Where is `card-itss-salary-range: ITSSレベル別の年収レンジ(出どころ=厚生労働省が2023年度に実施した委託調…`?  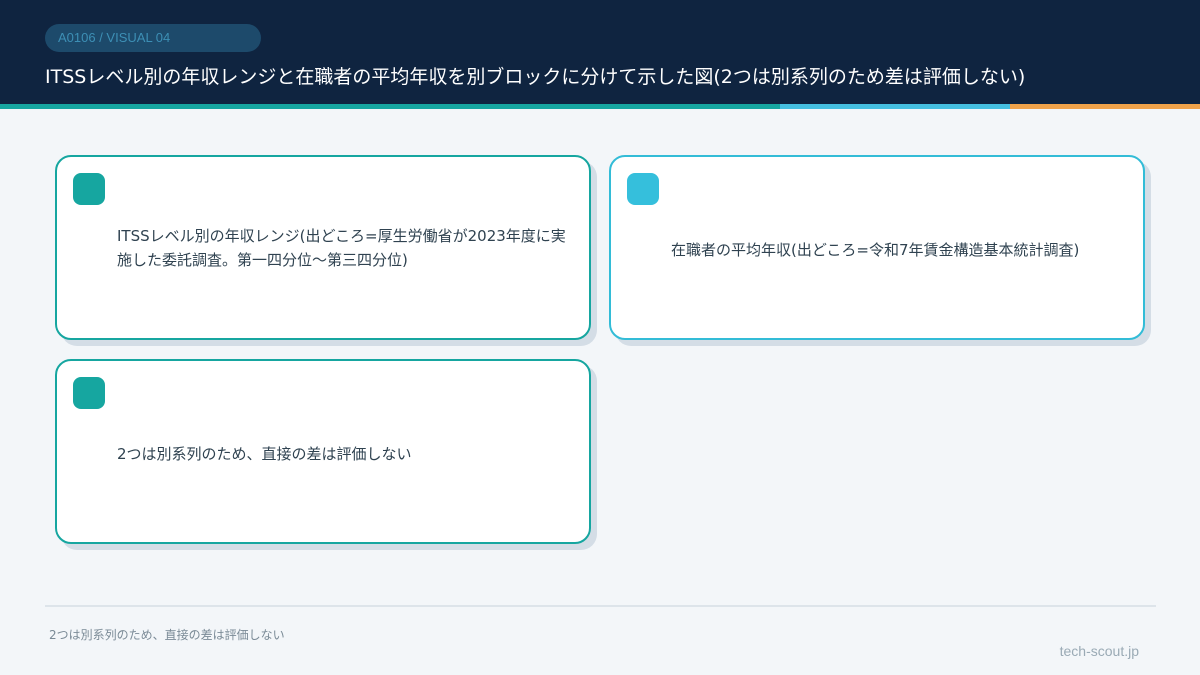
card-itss-salary-range: ITSSレベル別の年収レンジ(出どころ=厚生労働省が2023年度に実施した委託調… is located at coordinates (323, 247).